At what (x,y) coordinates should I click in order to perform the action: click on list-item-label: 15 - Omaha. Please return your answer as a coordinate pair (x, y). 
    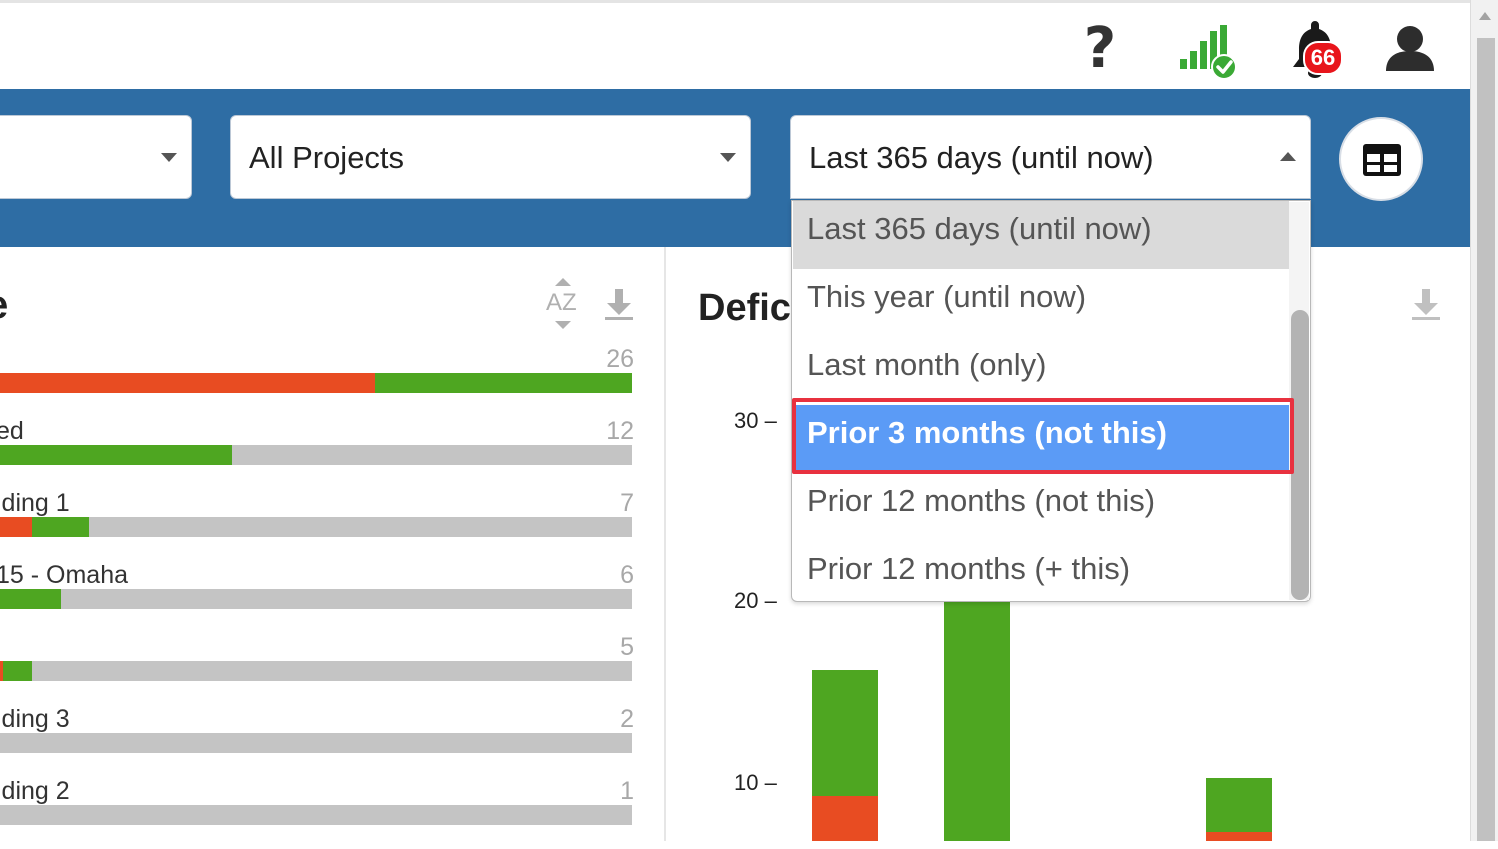
    Looking at the image, I should click on (64, 575).